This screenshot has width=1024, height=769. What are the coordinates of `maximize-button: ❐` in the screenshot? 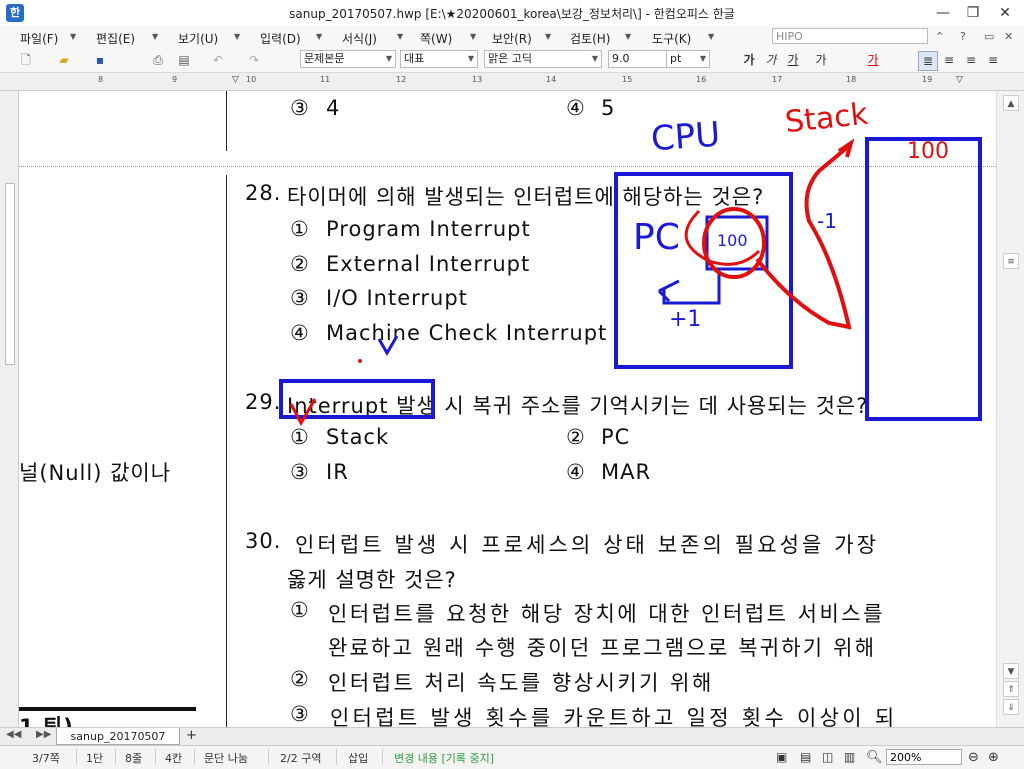 It's located at (973, 13).